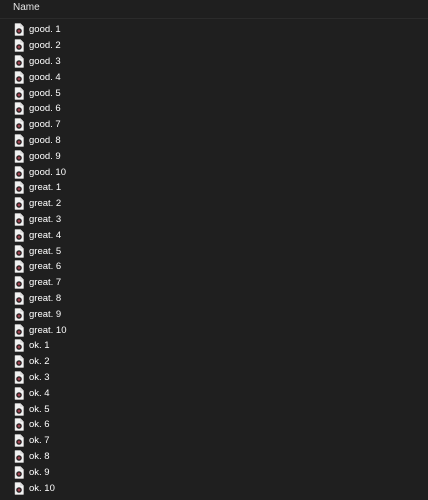 This screenshot has width=428, height=500. I want to click on file-row: great. 10, so click(214, 330).